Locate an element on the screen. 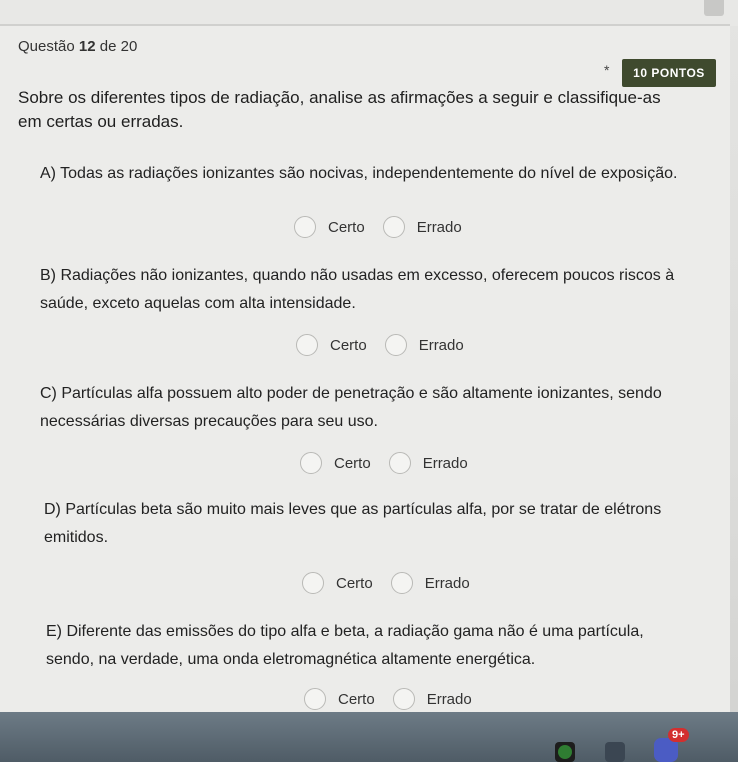 Image resolution: width=738 pixels, height=762 pixels. question-suffix: de 20 is located at coordinates (118, 46).